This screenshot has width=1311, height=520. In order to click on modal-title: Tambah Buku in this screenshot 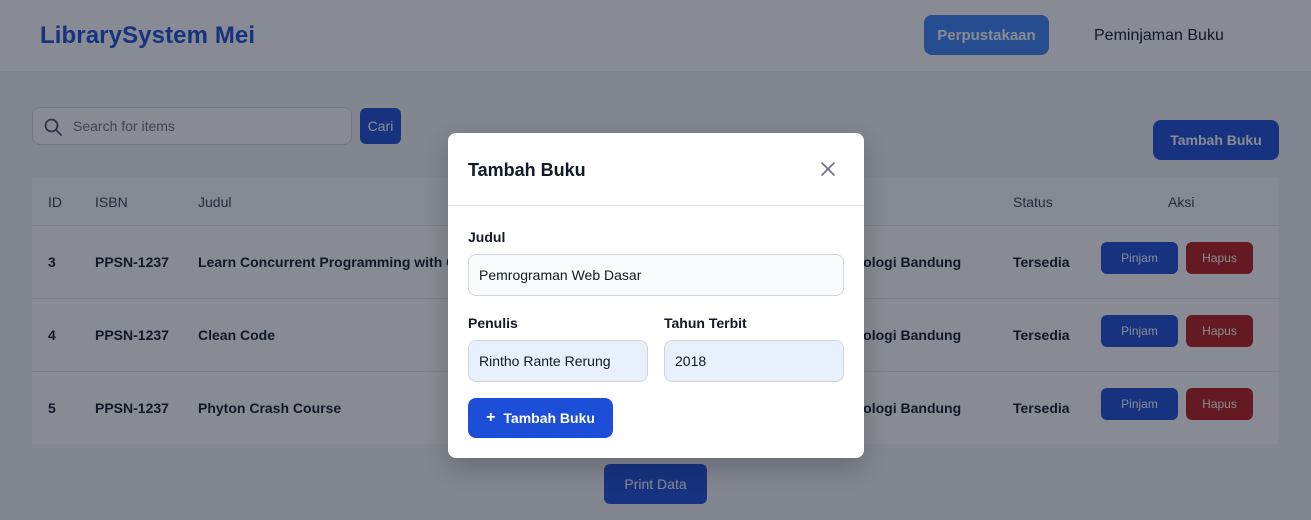, I will do `click(527, 170)`.